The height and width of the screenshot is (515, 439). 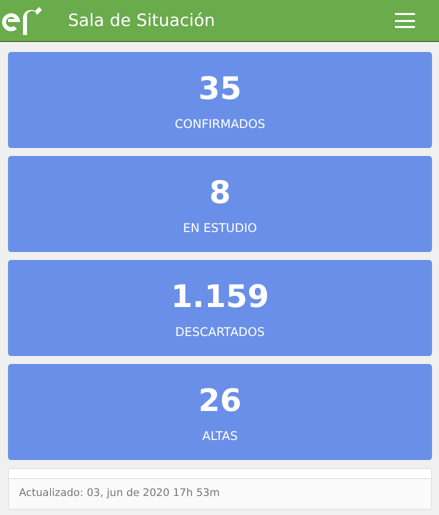 I want to click on update-timestamp: Actualizado: 03, jun de 2020 17h 53m, so click(x=119, y=492).